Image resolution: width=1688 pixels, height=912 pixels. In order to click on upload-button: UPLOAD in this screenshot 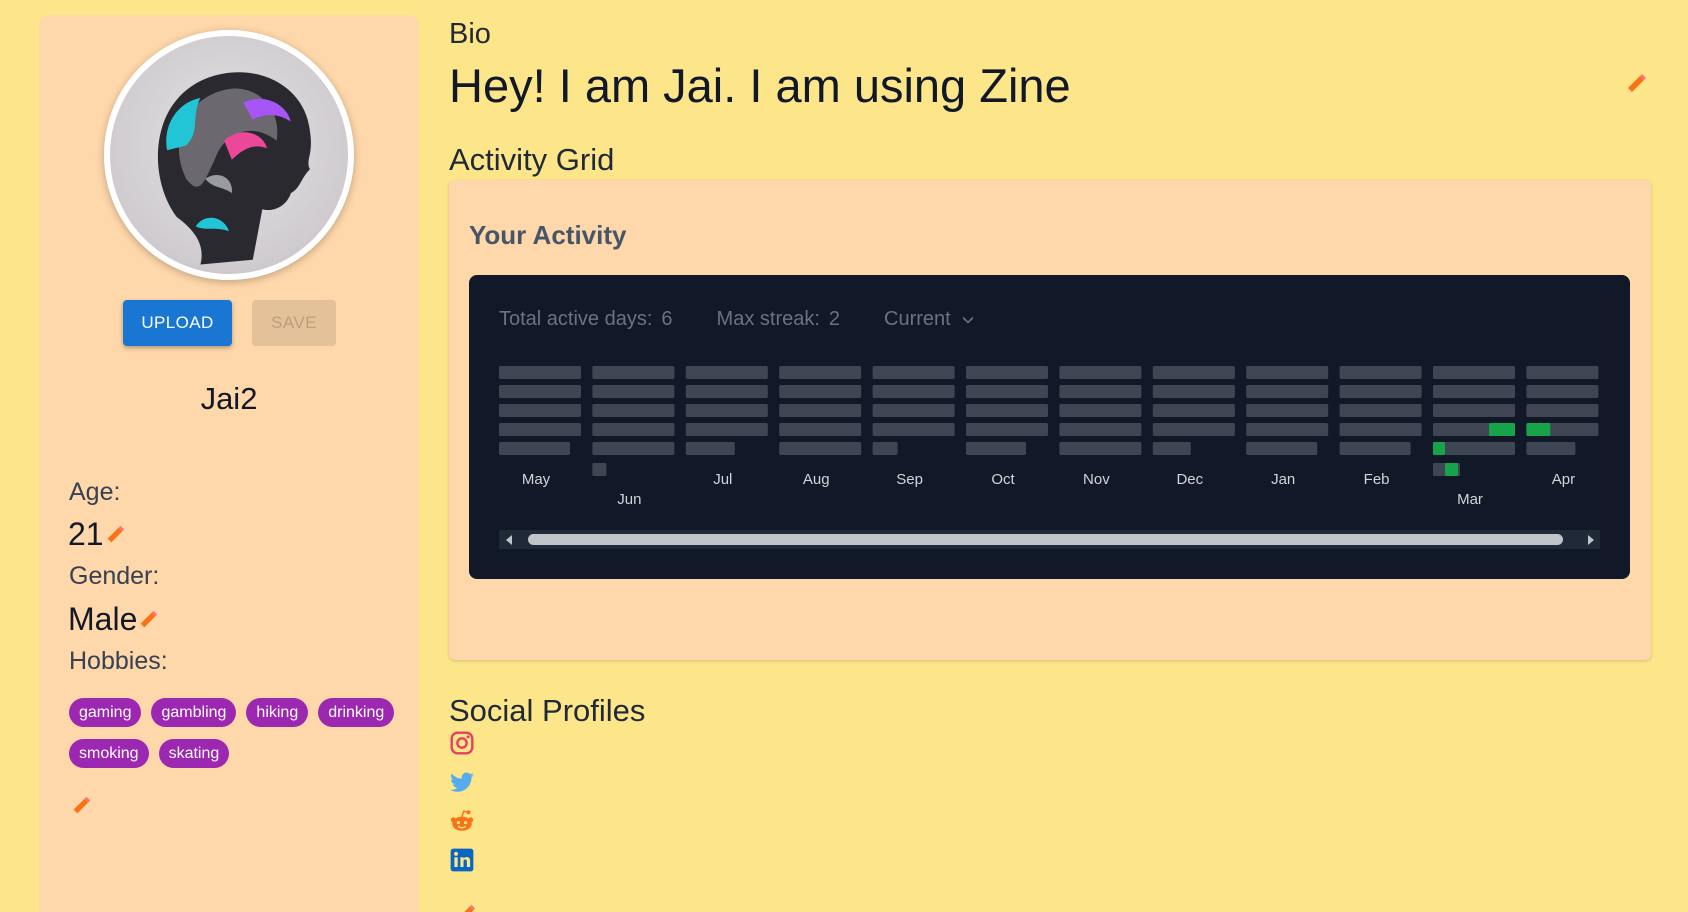, I will do `click(177, 323)`.